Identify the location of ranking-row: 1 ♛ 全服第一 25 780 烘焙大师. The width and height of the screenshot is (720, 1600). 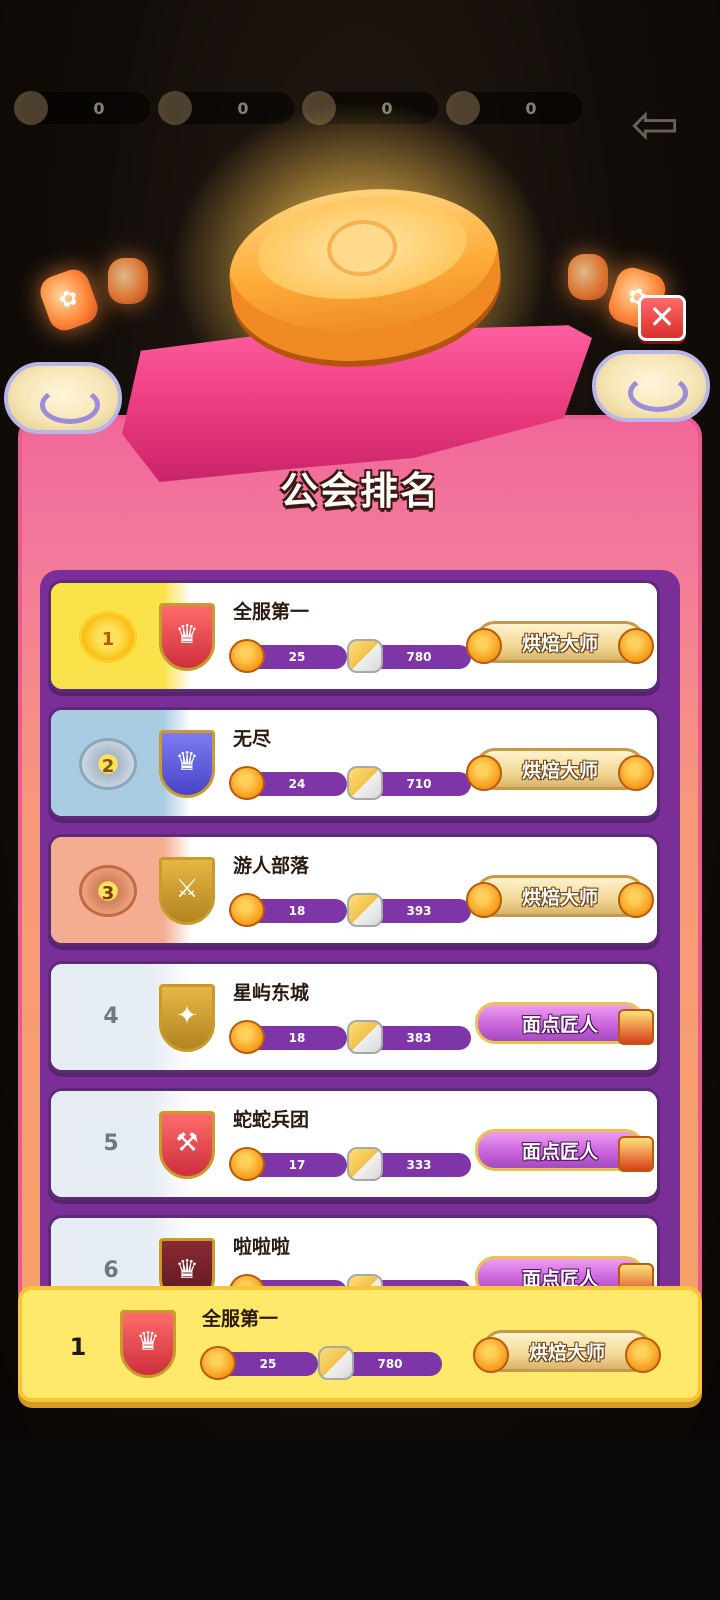
(354, 636).